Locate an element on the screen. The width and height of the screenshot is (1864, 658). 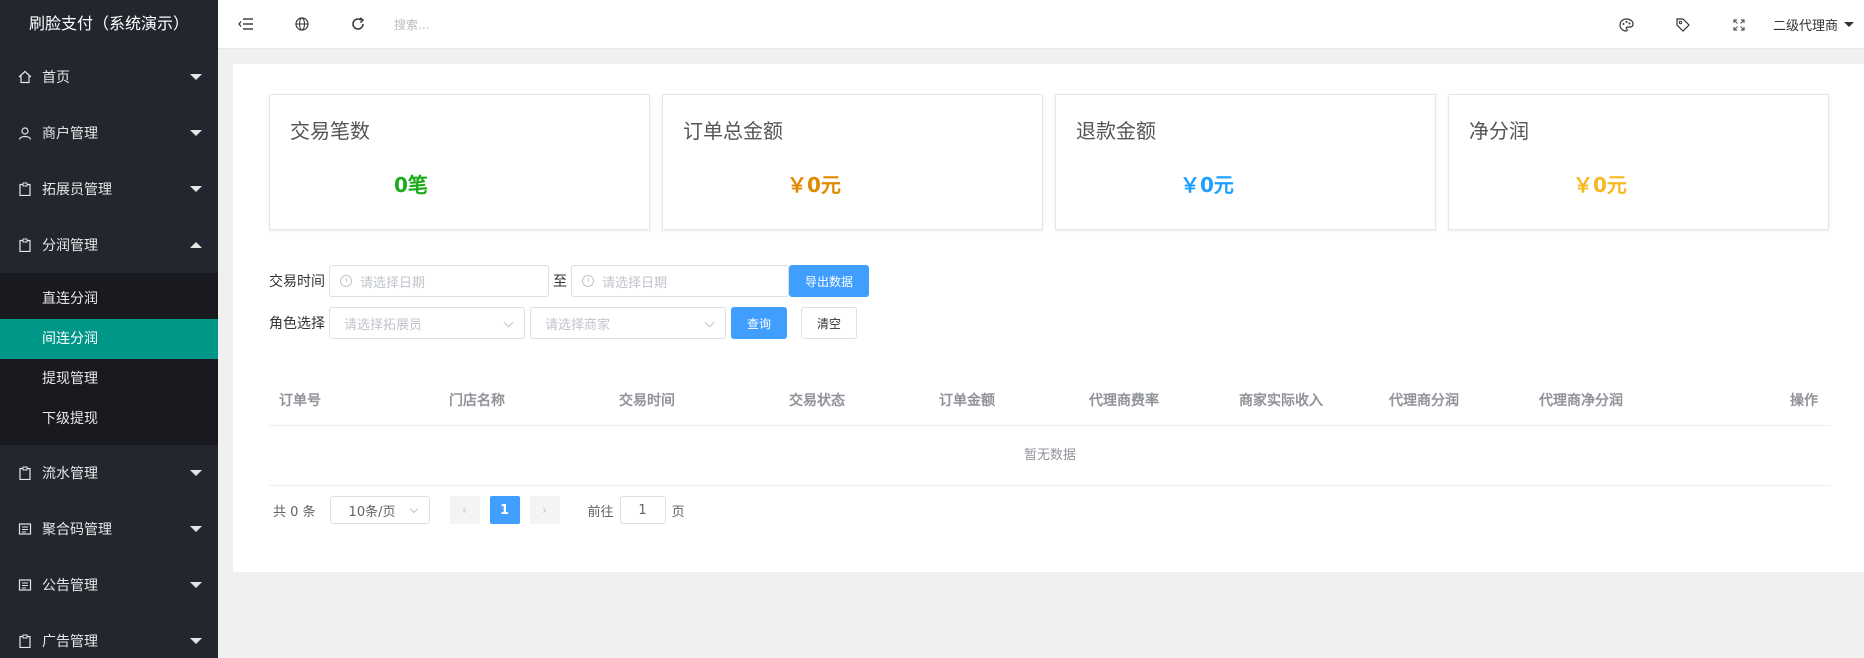
user-menu: 二级代理商 is located at coordinates (1815, 24).